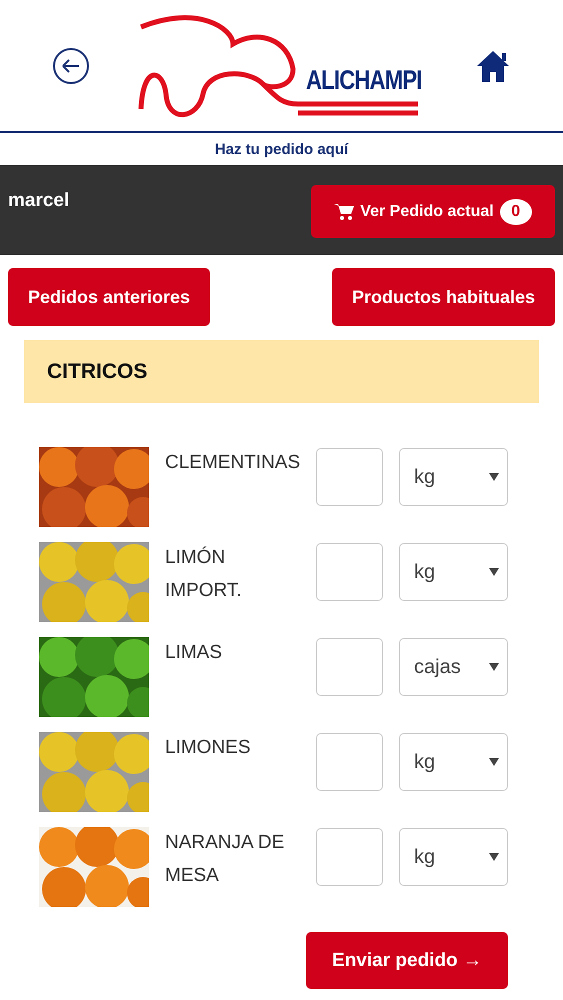  What do you see at coordinates (516, 211) in the screenshot?
I see `cart-count: 0` at bounding box center [516, 211].